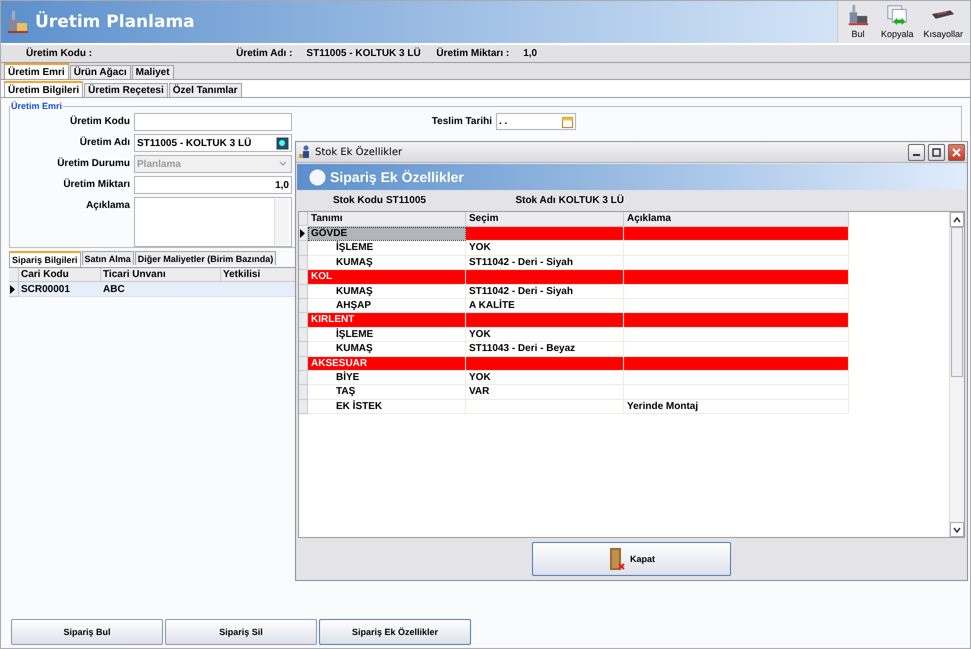 The height and width of the screenshot is (649, 971). I want to click on factory-icon, so click(18, 22).